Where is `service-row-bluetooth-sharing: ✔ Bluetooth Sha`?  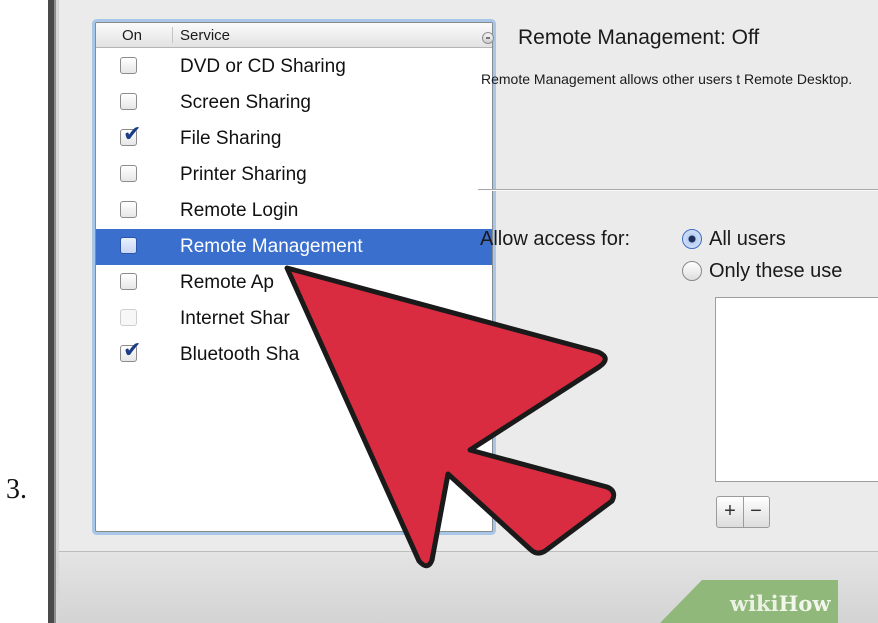 service-row-bluetooth-sharing: ✔ Bluetooth Sha is located at coordinates (294, 355).